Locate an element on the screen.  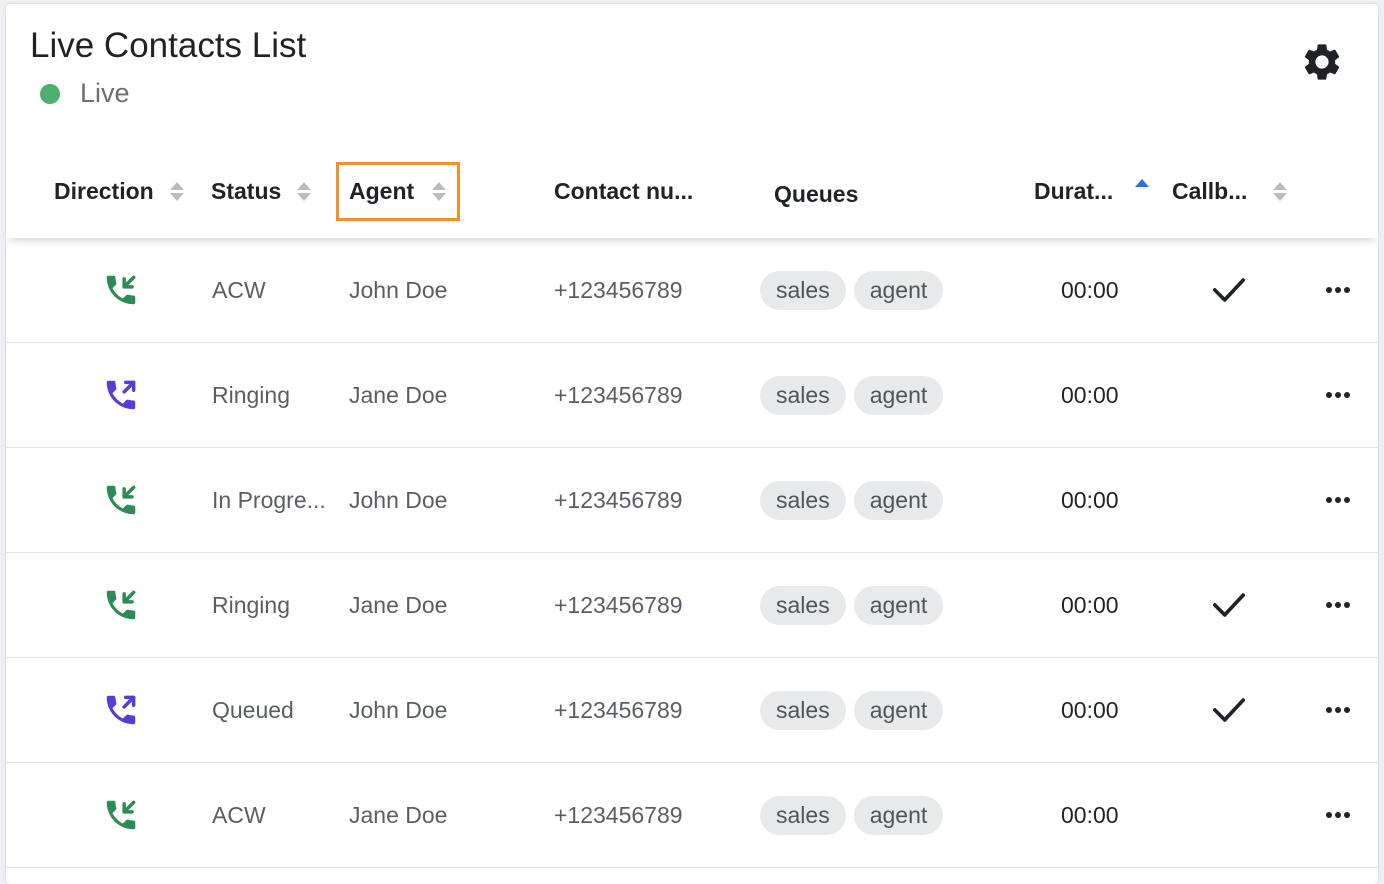
gear-icon is located at coordinates (1322, 62).